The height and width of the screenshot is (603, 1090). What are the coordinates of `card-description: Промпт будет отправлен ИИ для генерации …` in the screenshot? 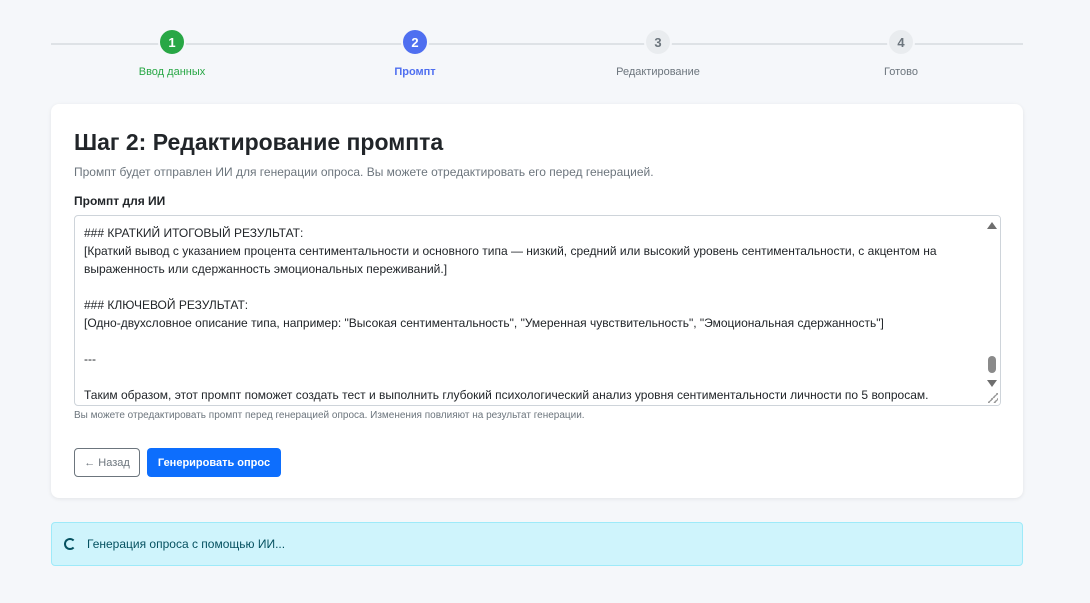 It's located at (364, 172).